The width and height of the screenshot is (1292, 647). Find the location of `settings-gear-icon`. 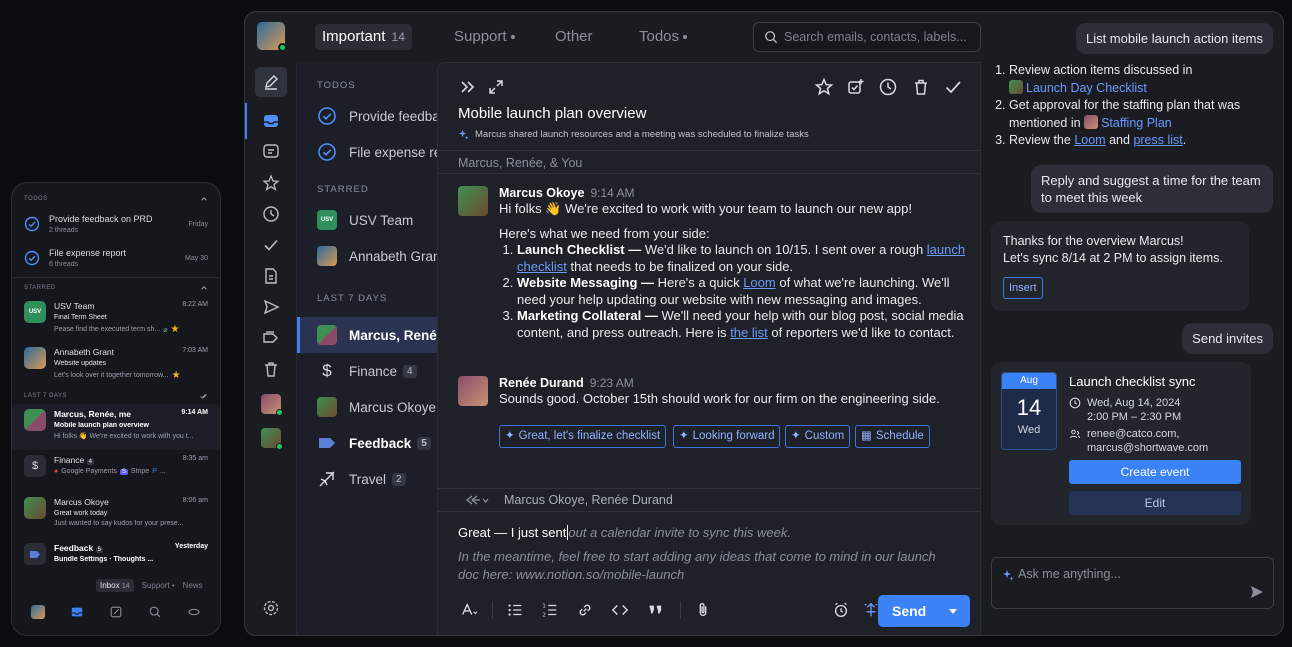

settings-gear-icon is located at coordinates (271, 608).